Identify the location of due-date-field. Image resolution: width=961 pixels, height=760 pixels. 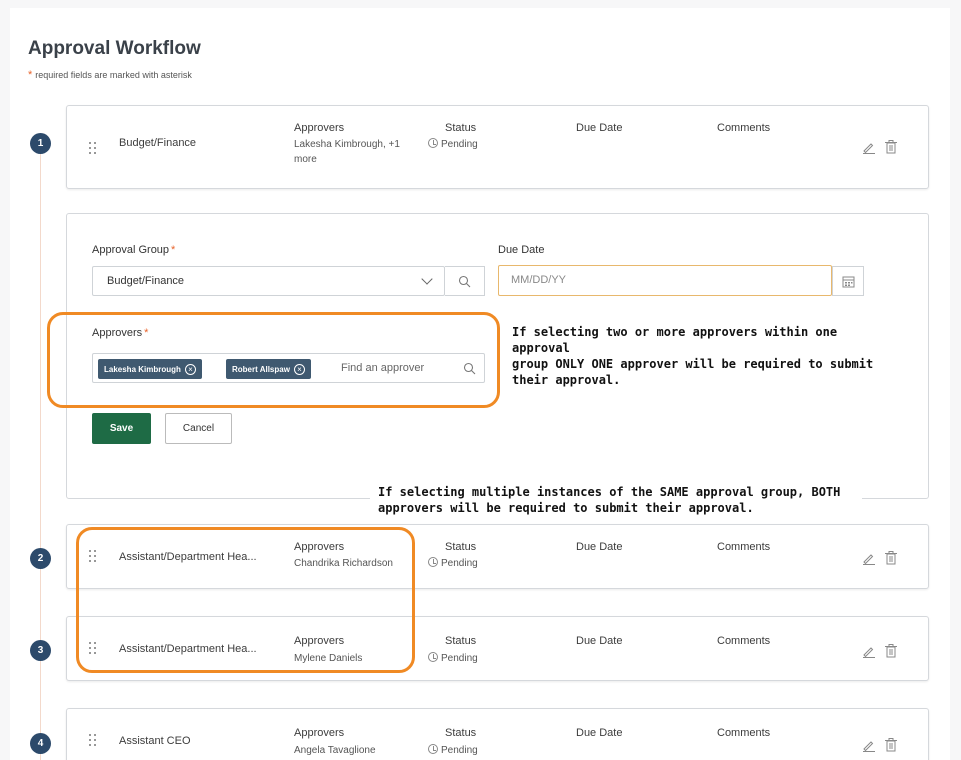
(665, 280).